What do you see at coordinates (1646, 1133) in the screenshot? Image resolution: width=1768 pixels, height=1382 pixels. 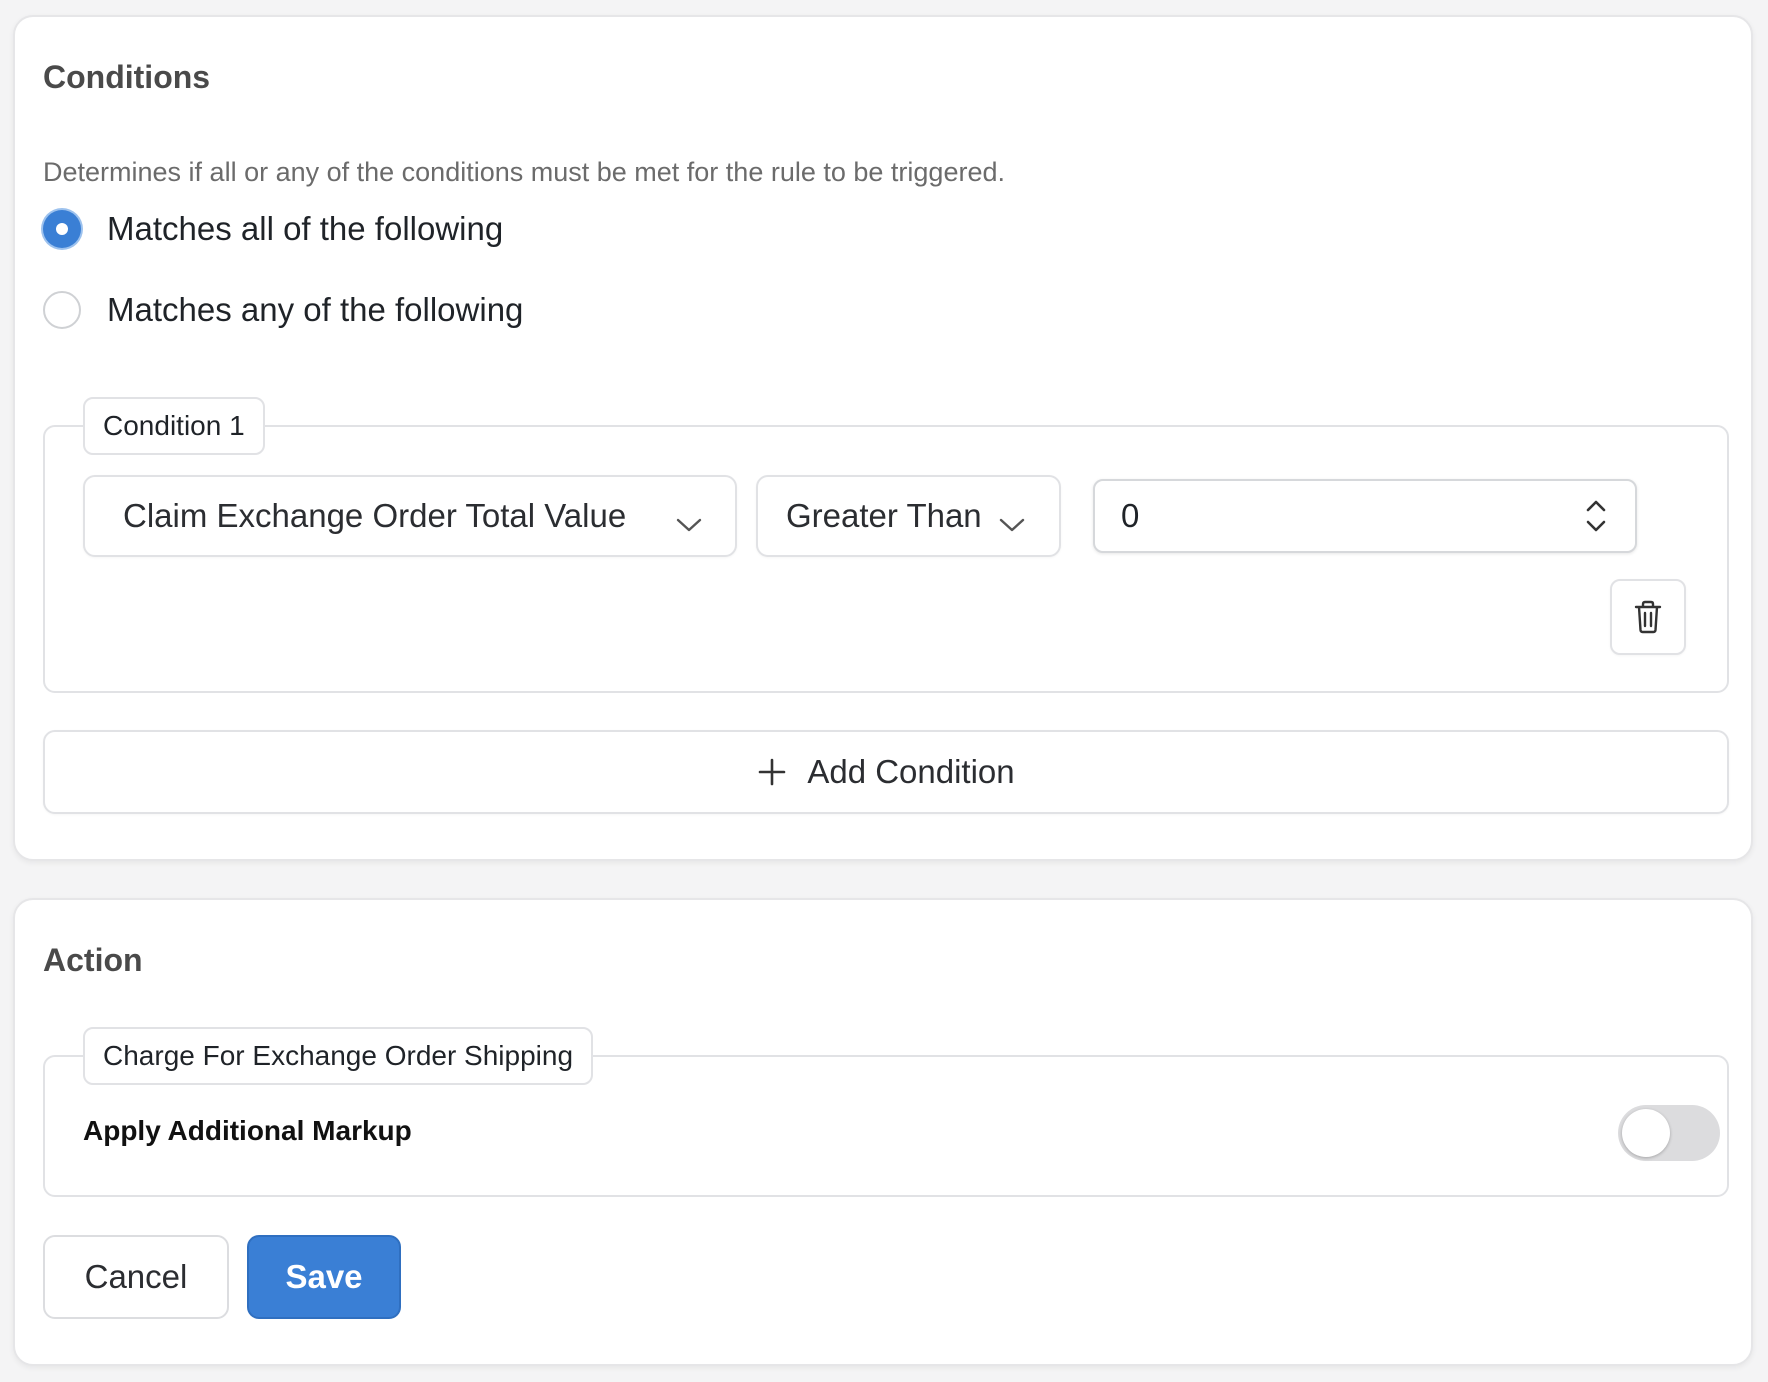 I see `toggle-knob` at bounding box center [1646, 1133].